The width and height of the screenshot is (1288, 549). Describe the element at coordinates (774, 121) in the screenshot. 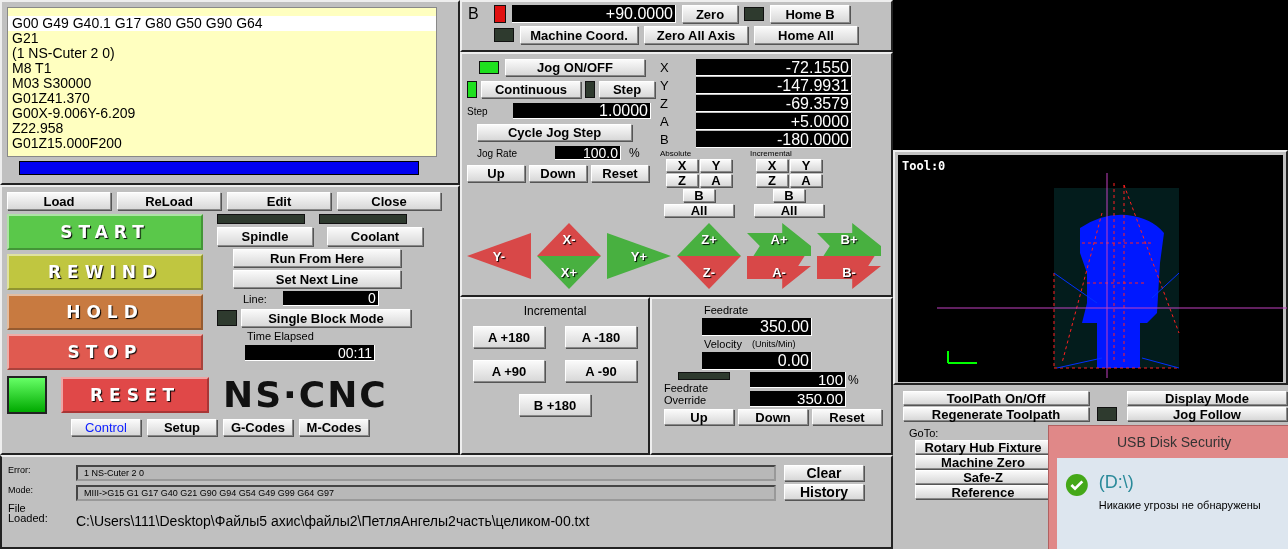

I see `position-display: +5.0000` at that location.